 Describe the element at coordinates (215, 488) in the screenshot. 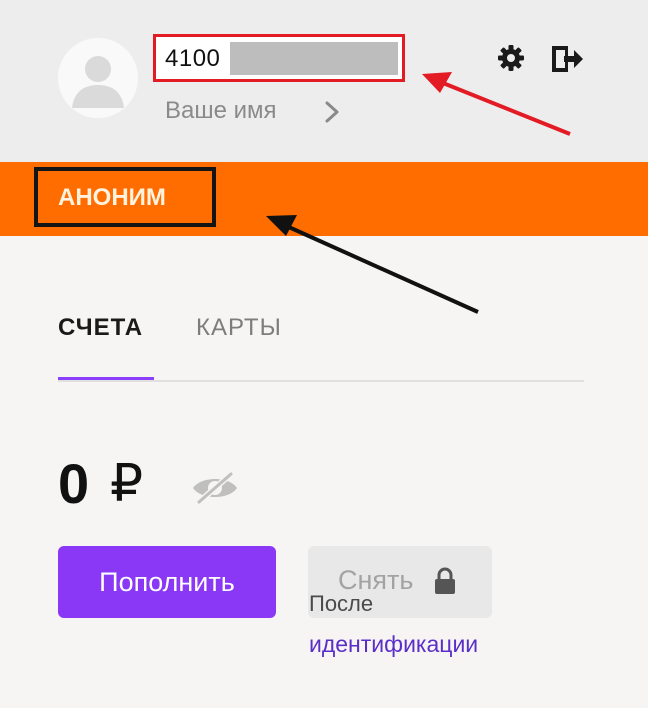

I see `eye-off-icon` at that location.